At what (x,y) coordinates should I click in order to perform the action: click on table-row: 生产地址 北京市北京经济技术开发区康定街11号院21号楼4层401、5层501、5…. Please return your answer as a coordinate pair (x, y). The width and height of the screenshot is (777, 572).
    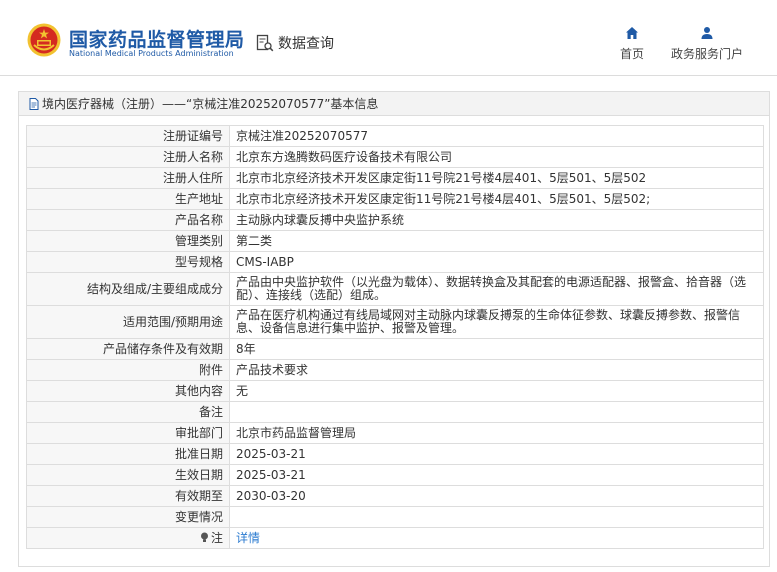
    Looking at the image, I should click on (395, 199).